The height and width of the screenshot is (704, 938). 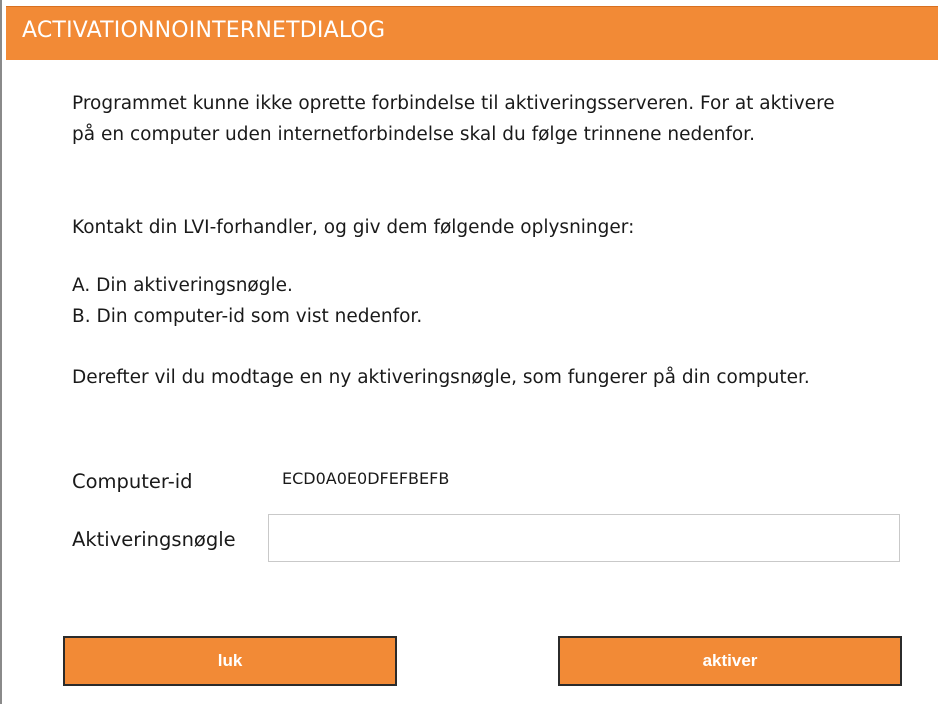 I want to click on activation-key-input, so click(x=584, y=538).